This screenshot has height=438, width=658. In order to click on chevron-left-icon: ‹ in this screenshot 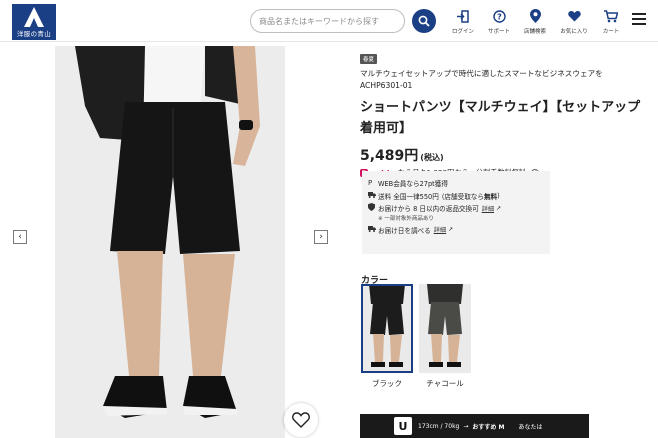, I will do `click(20, 237)`.